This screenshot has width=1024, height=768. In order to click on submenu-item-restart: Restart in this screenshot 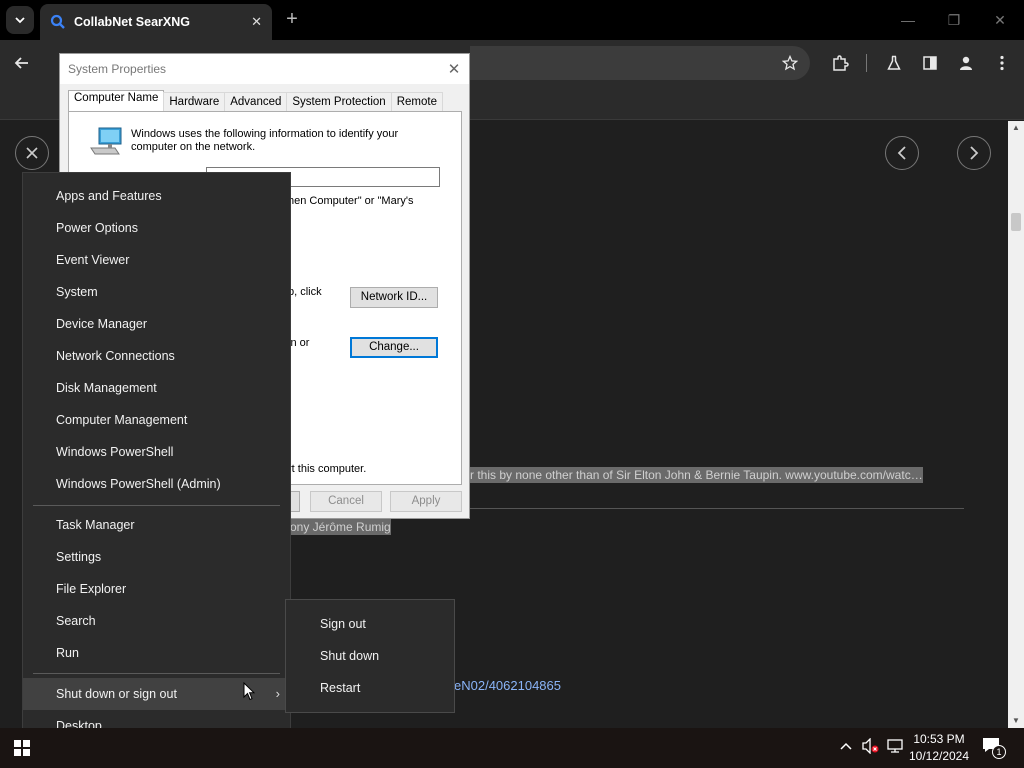, I will do `click(370, 688)`.